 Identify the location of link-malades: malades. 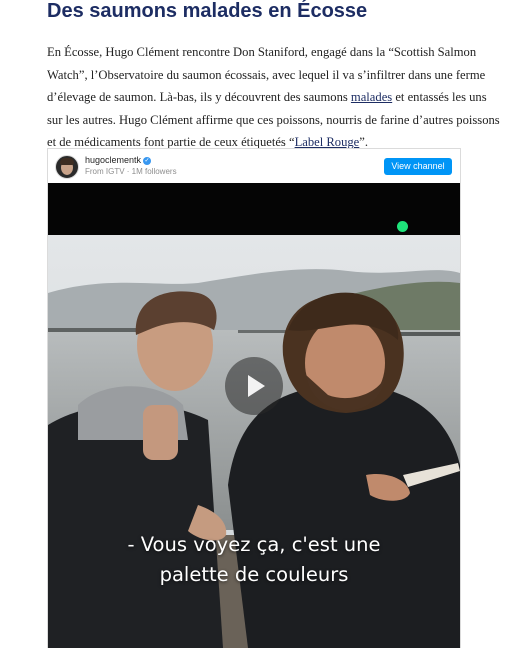
(371, 97).